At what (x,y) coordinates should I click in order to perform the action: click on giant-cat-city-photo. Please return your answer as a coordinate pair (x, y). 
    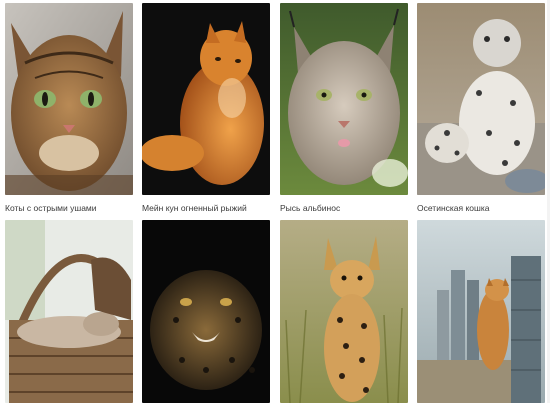
    Looking at the image, I should click on (481, 311).